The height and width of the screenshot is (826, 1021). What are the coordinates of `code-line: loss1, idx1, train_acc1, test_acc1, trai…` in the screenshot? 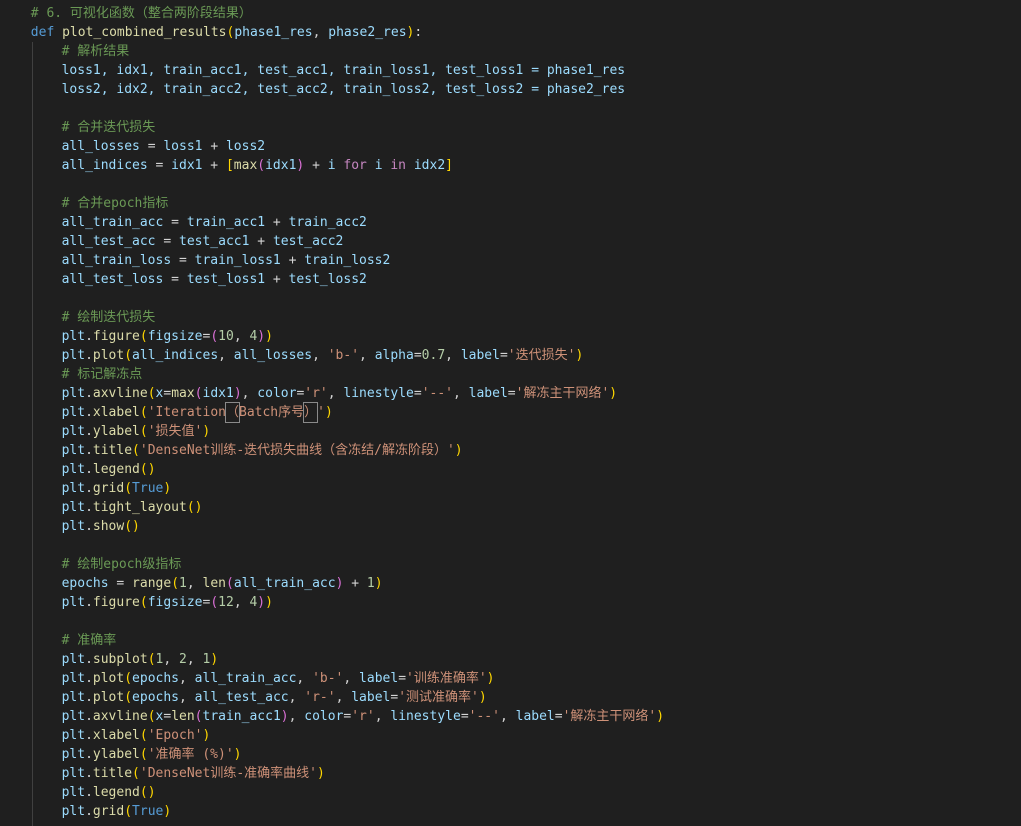 It's located at (332, 70).